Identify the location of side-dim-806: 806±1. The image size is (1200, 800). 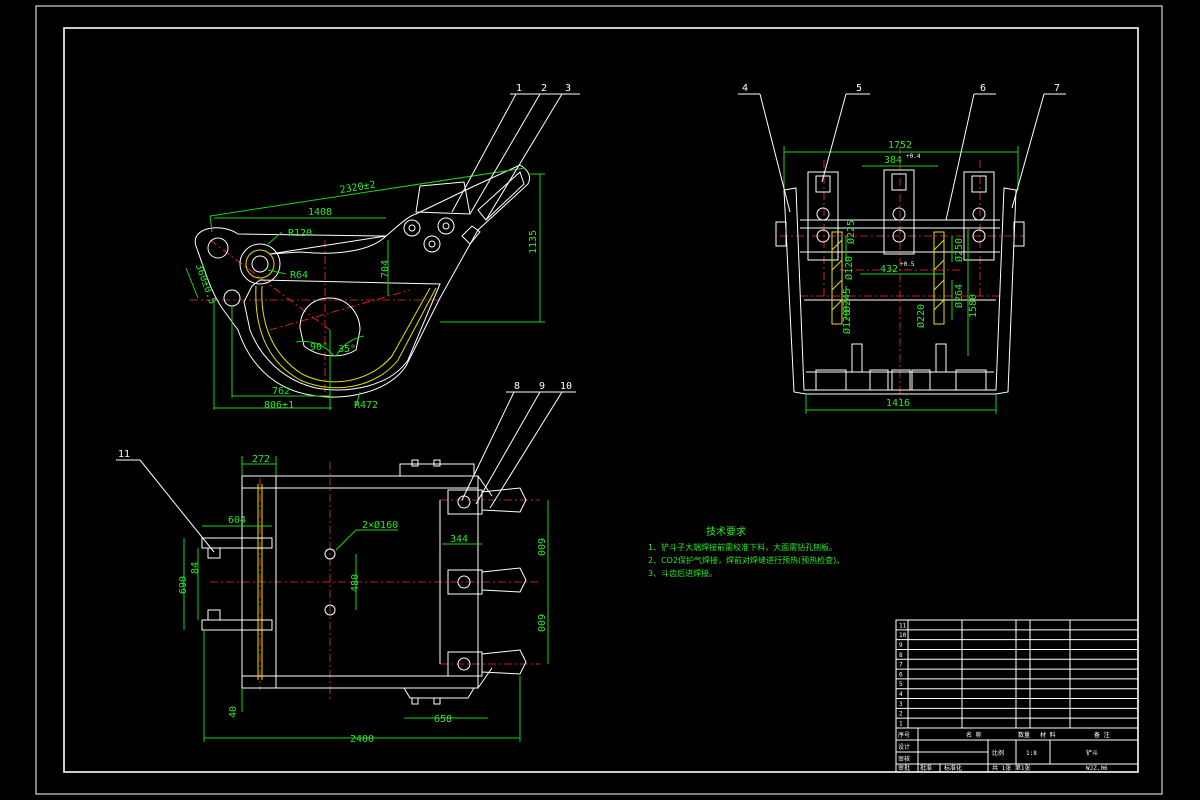
(279, 405).